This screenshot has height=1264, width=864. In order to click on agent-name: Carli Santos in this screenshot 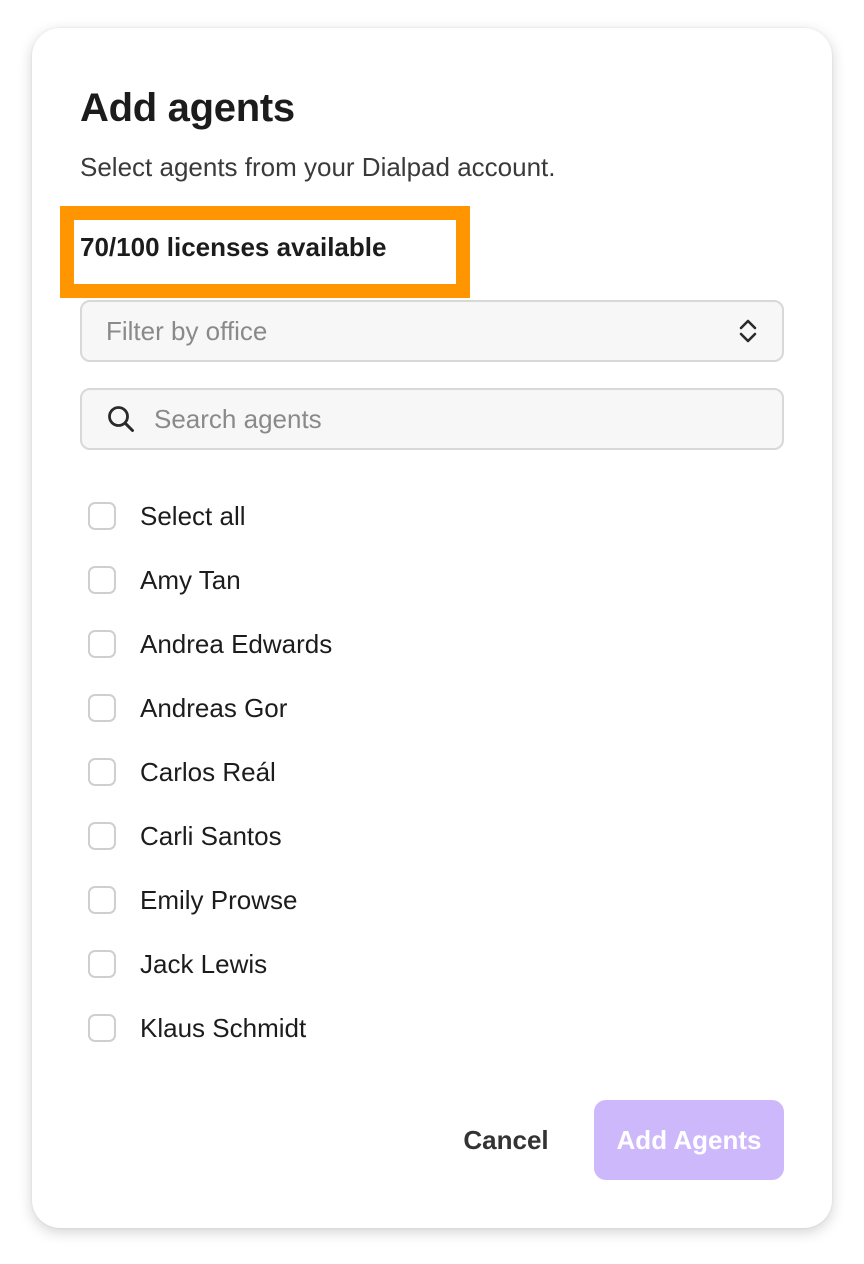, I will do `click(211, 835)`.